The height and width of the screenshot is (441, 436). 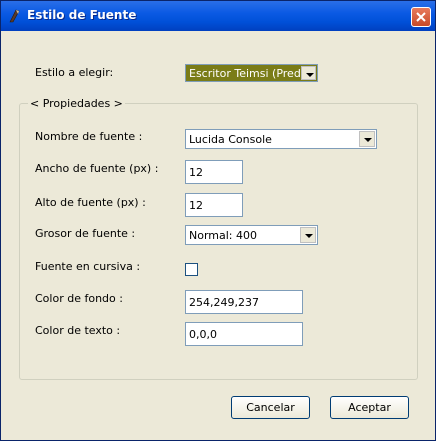 I want to click on font-width-input: 12, so click(x=214, y=172).